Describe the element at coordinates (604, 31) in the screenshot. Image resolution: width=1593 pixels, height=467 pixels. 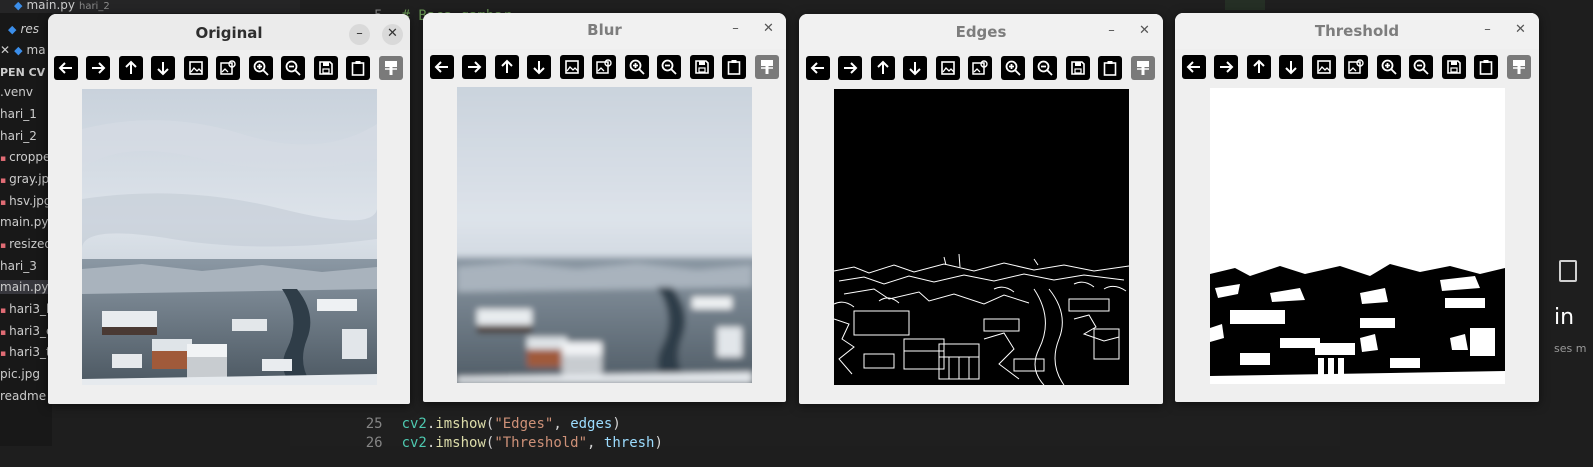
I see `window-titlebar: Blur – ✕` at that location.